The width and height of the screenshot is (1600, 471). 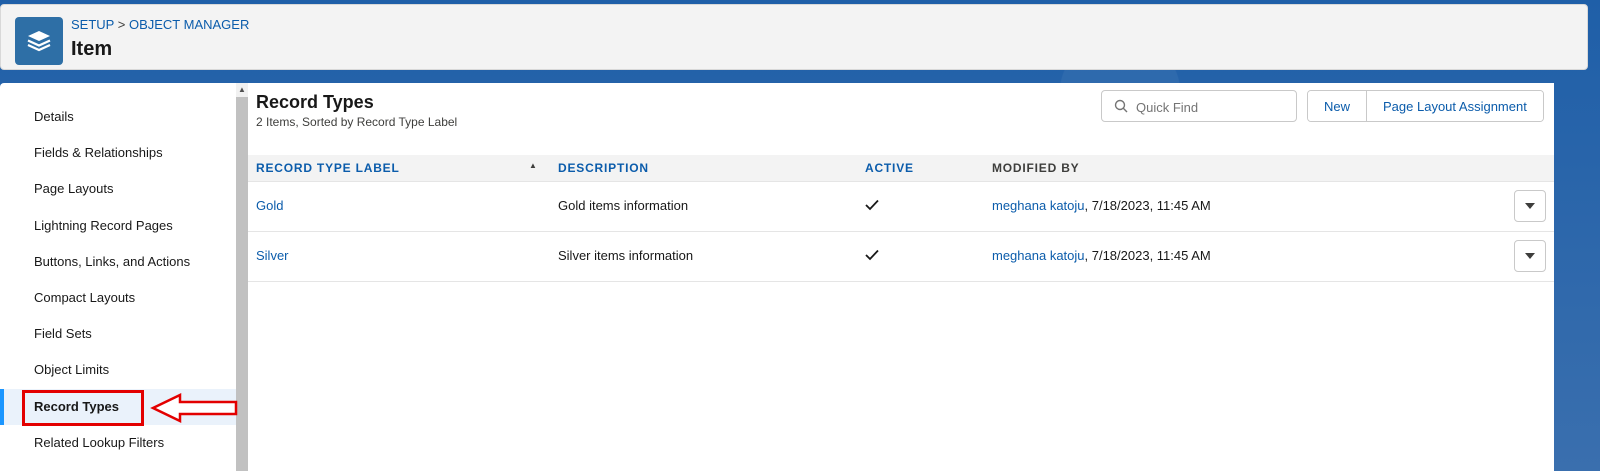 What do you see at coordinates (794, 37) in the screenshot?
I see `object-header: SETUP > OBJECT MANAGER Item` at bounding box center [794, 37].